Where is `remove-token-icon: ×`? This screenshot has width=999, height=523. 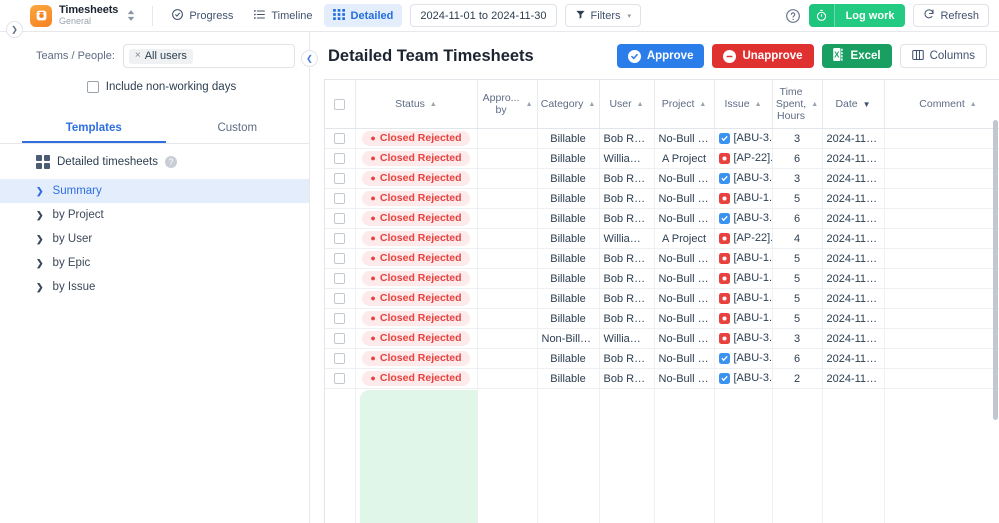 remove-token-icon: × is located at coordinates (138, 55).